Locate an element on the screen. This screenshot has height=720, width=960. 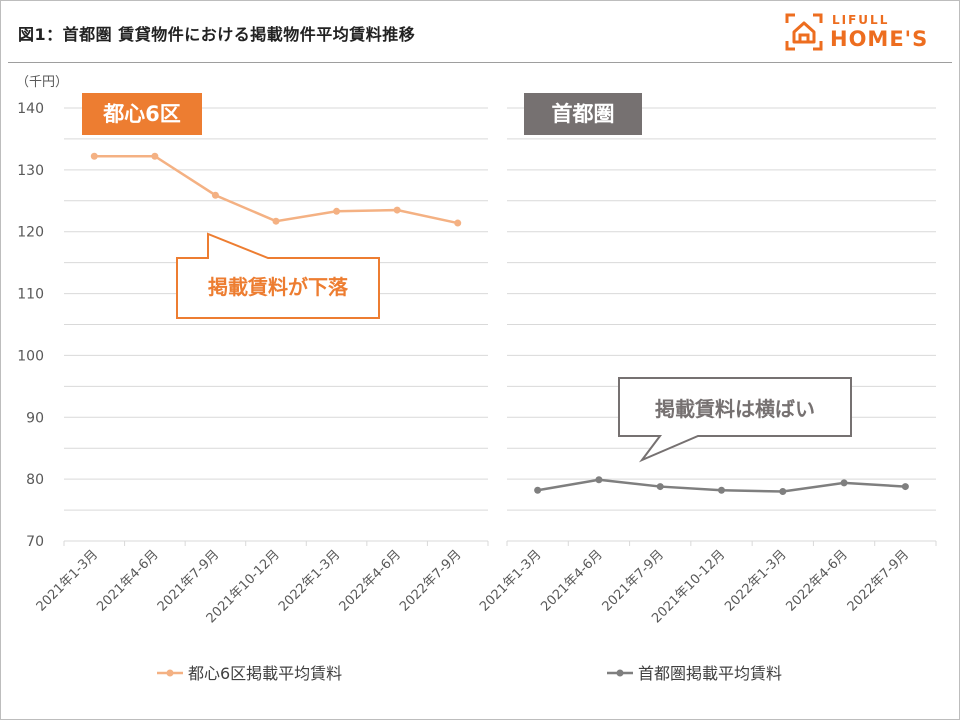
series-line-p0 is located at coordinates (276, 189).